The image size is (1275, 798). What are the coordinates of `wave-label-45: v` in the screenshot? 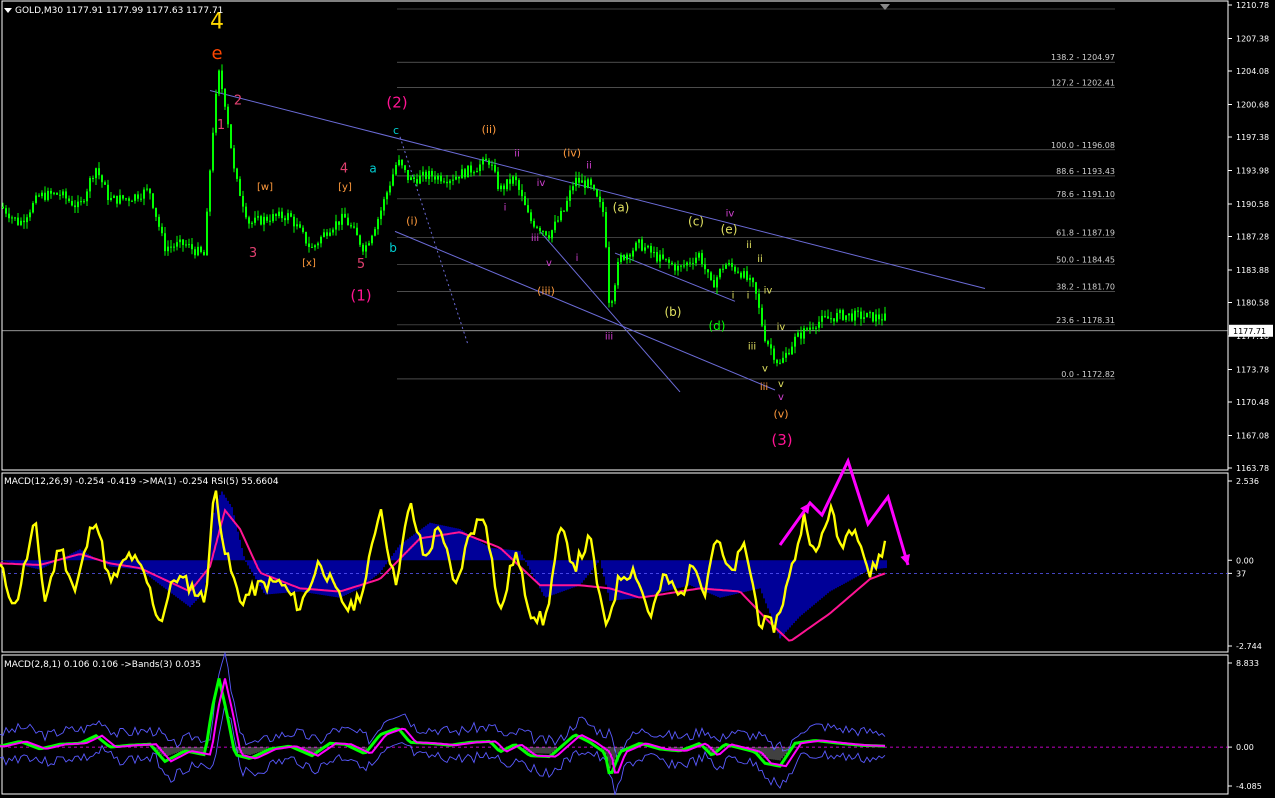 It's located at (781, 397).